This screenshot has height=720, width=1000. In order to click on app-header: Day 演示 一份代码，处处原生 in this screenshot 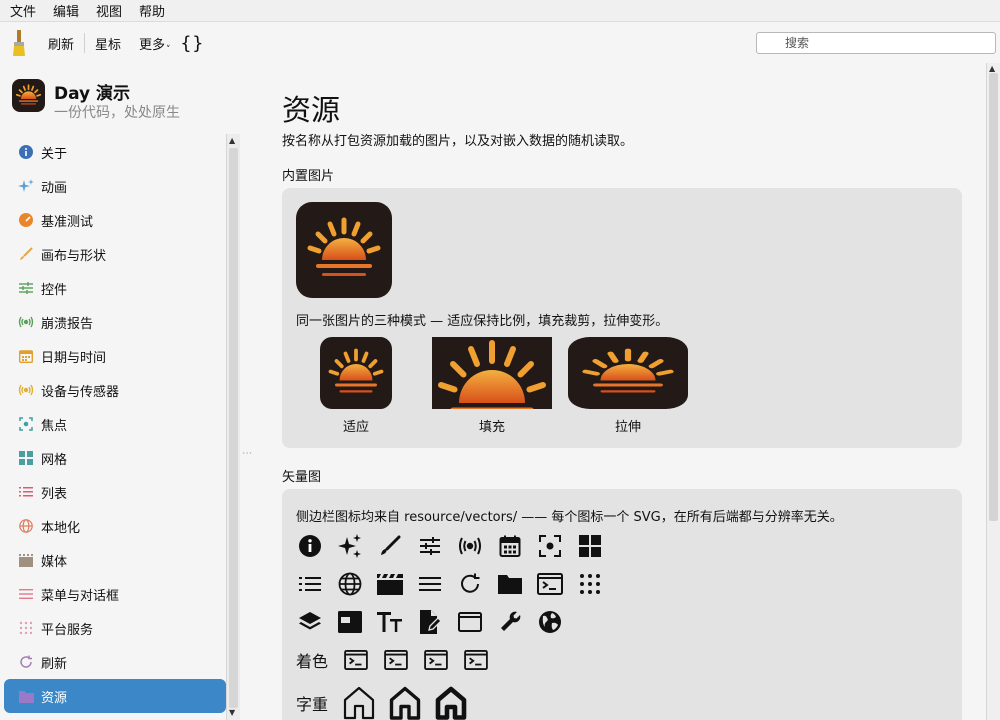, I will do `click(96, 100)`.